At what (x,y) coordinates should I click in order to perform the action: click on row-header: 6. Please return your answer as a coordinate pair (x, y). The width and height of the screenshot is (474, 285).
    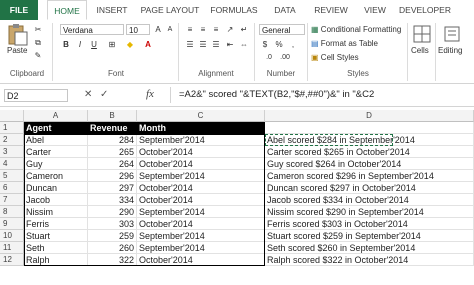
    Looking at the image, I should click on (12, 188).